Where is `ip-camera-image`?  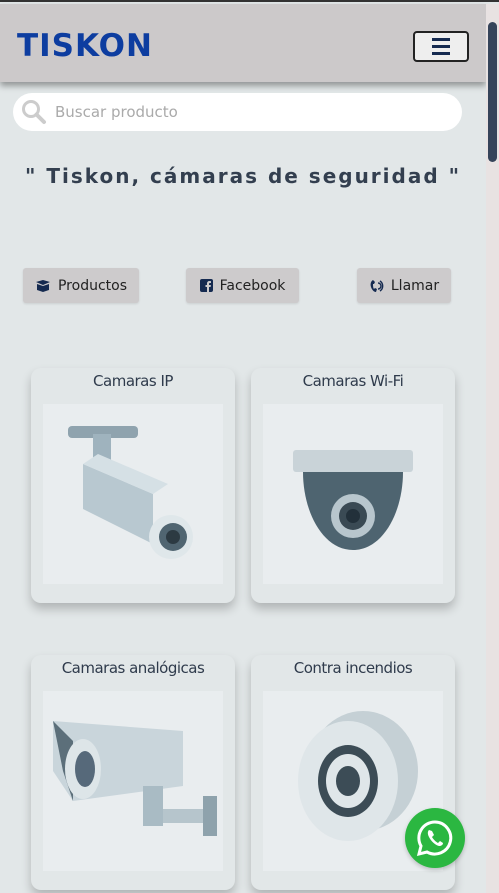
ip-camera-image is located at coordinates (133, 494).